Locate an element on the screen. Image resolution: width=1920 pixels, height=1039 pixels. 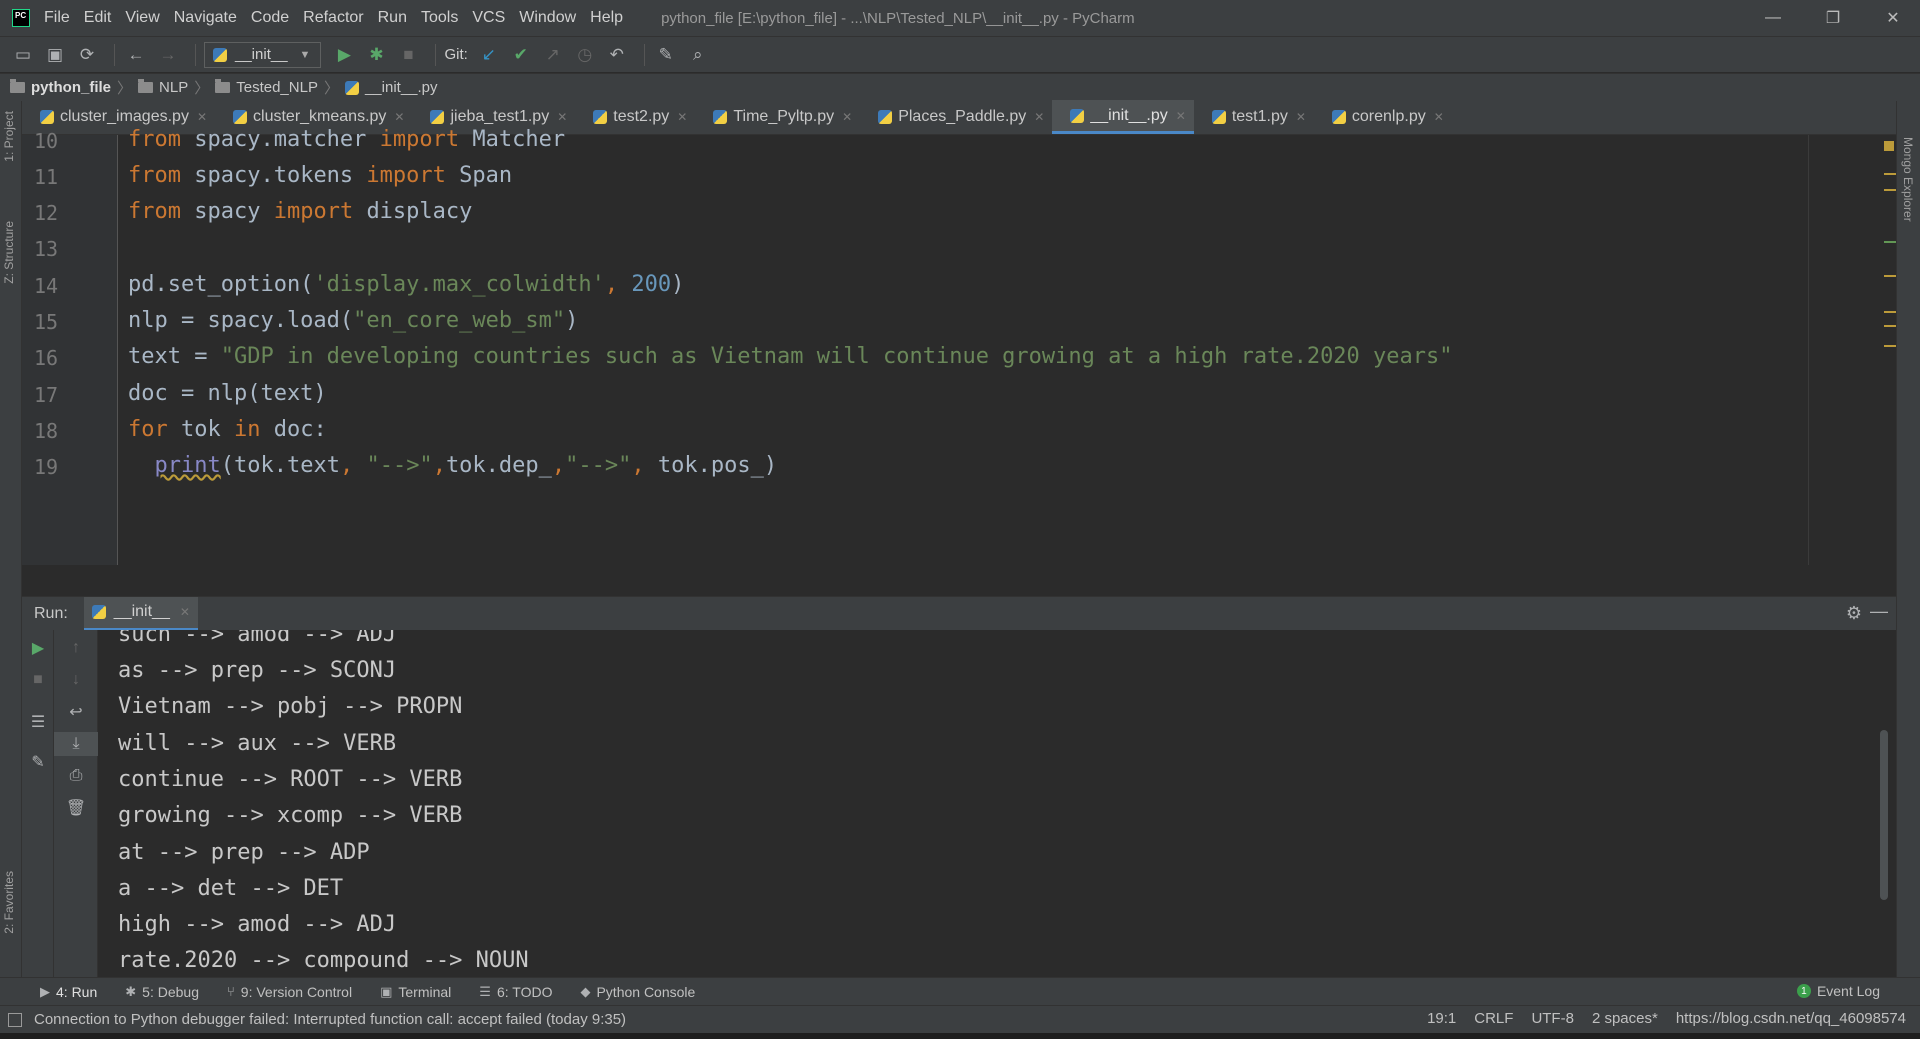
indent-setting: 2 spaces* is located at coordinates (1625, 1018).